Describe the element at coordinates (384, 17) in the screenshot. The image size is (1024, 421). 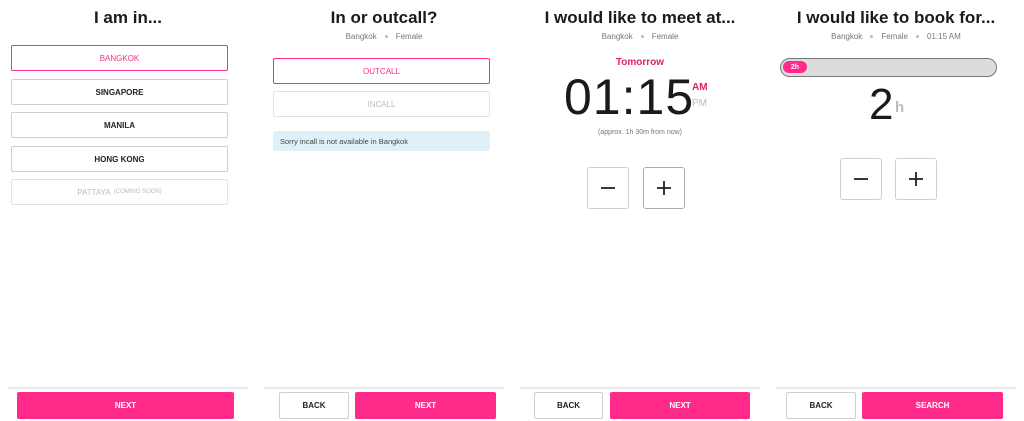
I see `page-title: In or outcall?` at that location.